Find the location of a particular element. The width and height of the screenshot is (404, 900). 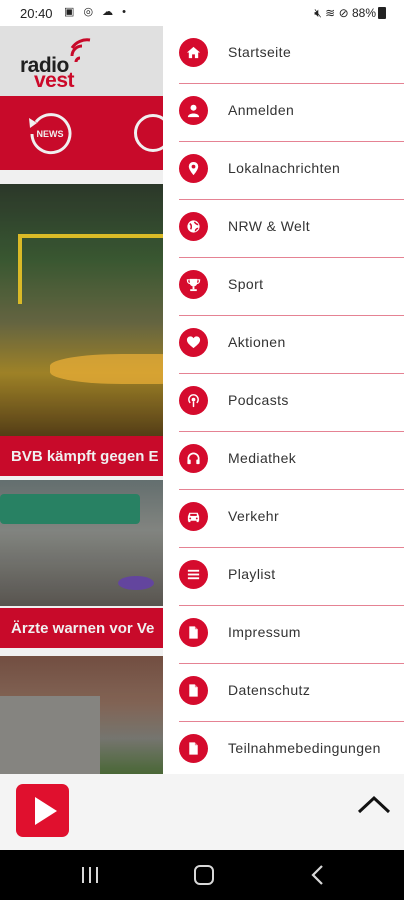

menu-item-label: Mediathek is located at coordinates (262, 458).